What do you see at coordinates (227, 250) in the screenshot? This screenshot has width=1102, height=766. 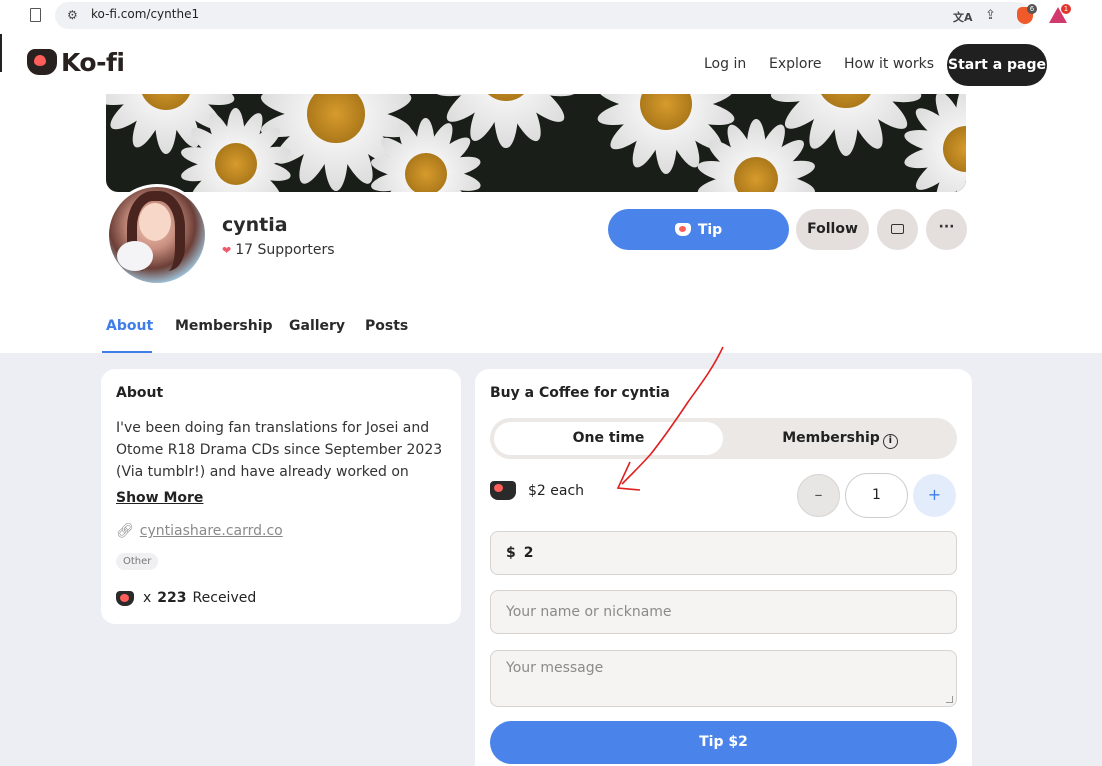 I see `heart-icon: ❤` at bounding box center [227, 250].